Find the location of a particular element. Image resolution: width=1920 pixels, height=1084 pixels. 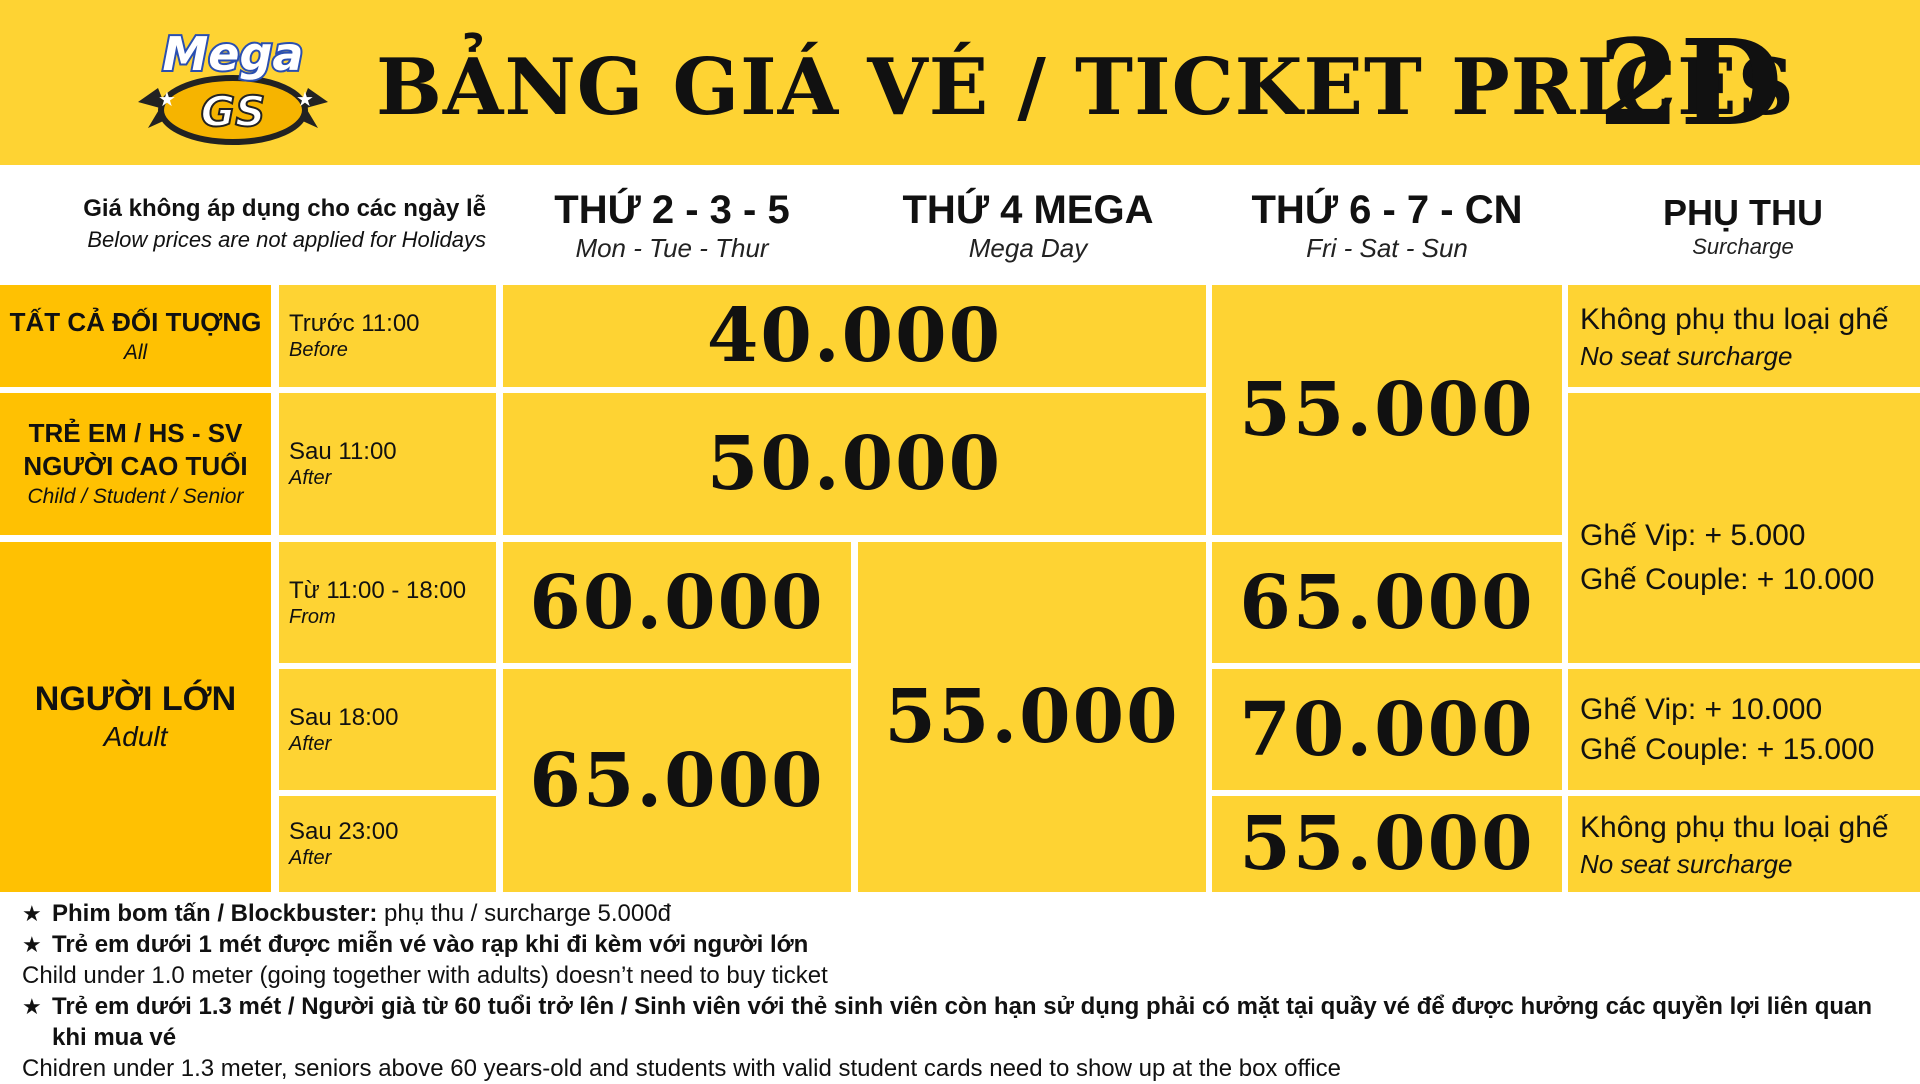

column-header-en: Fri - Sat - Sun is located at coordinates (1387, 248).